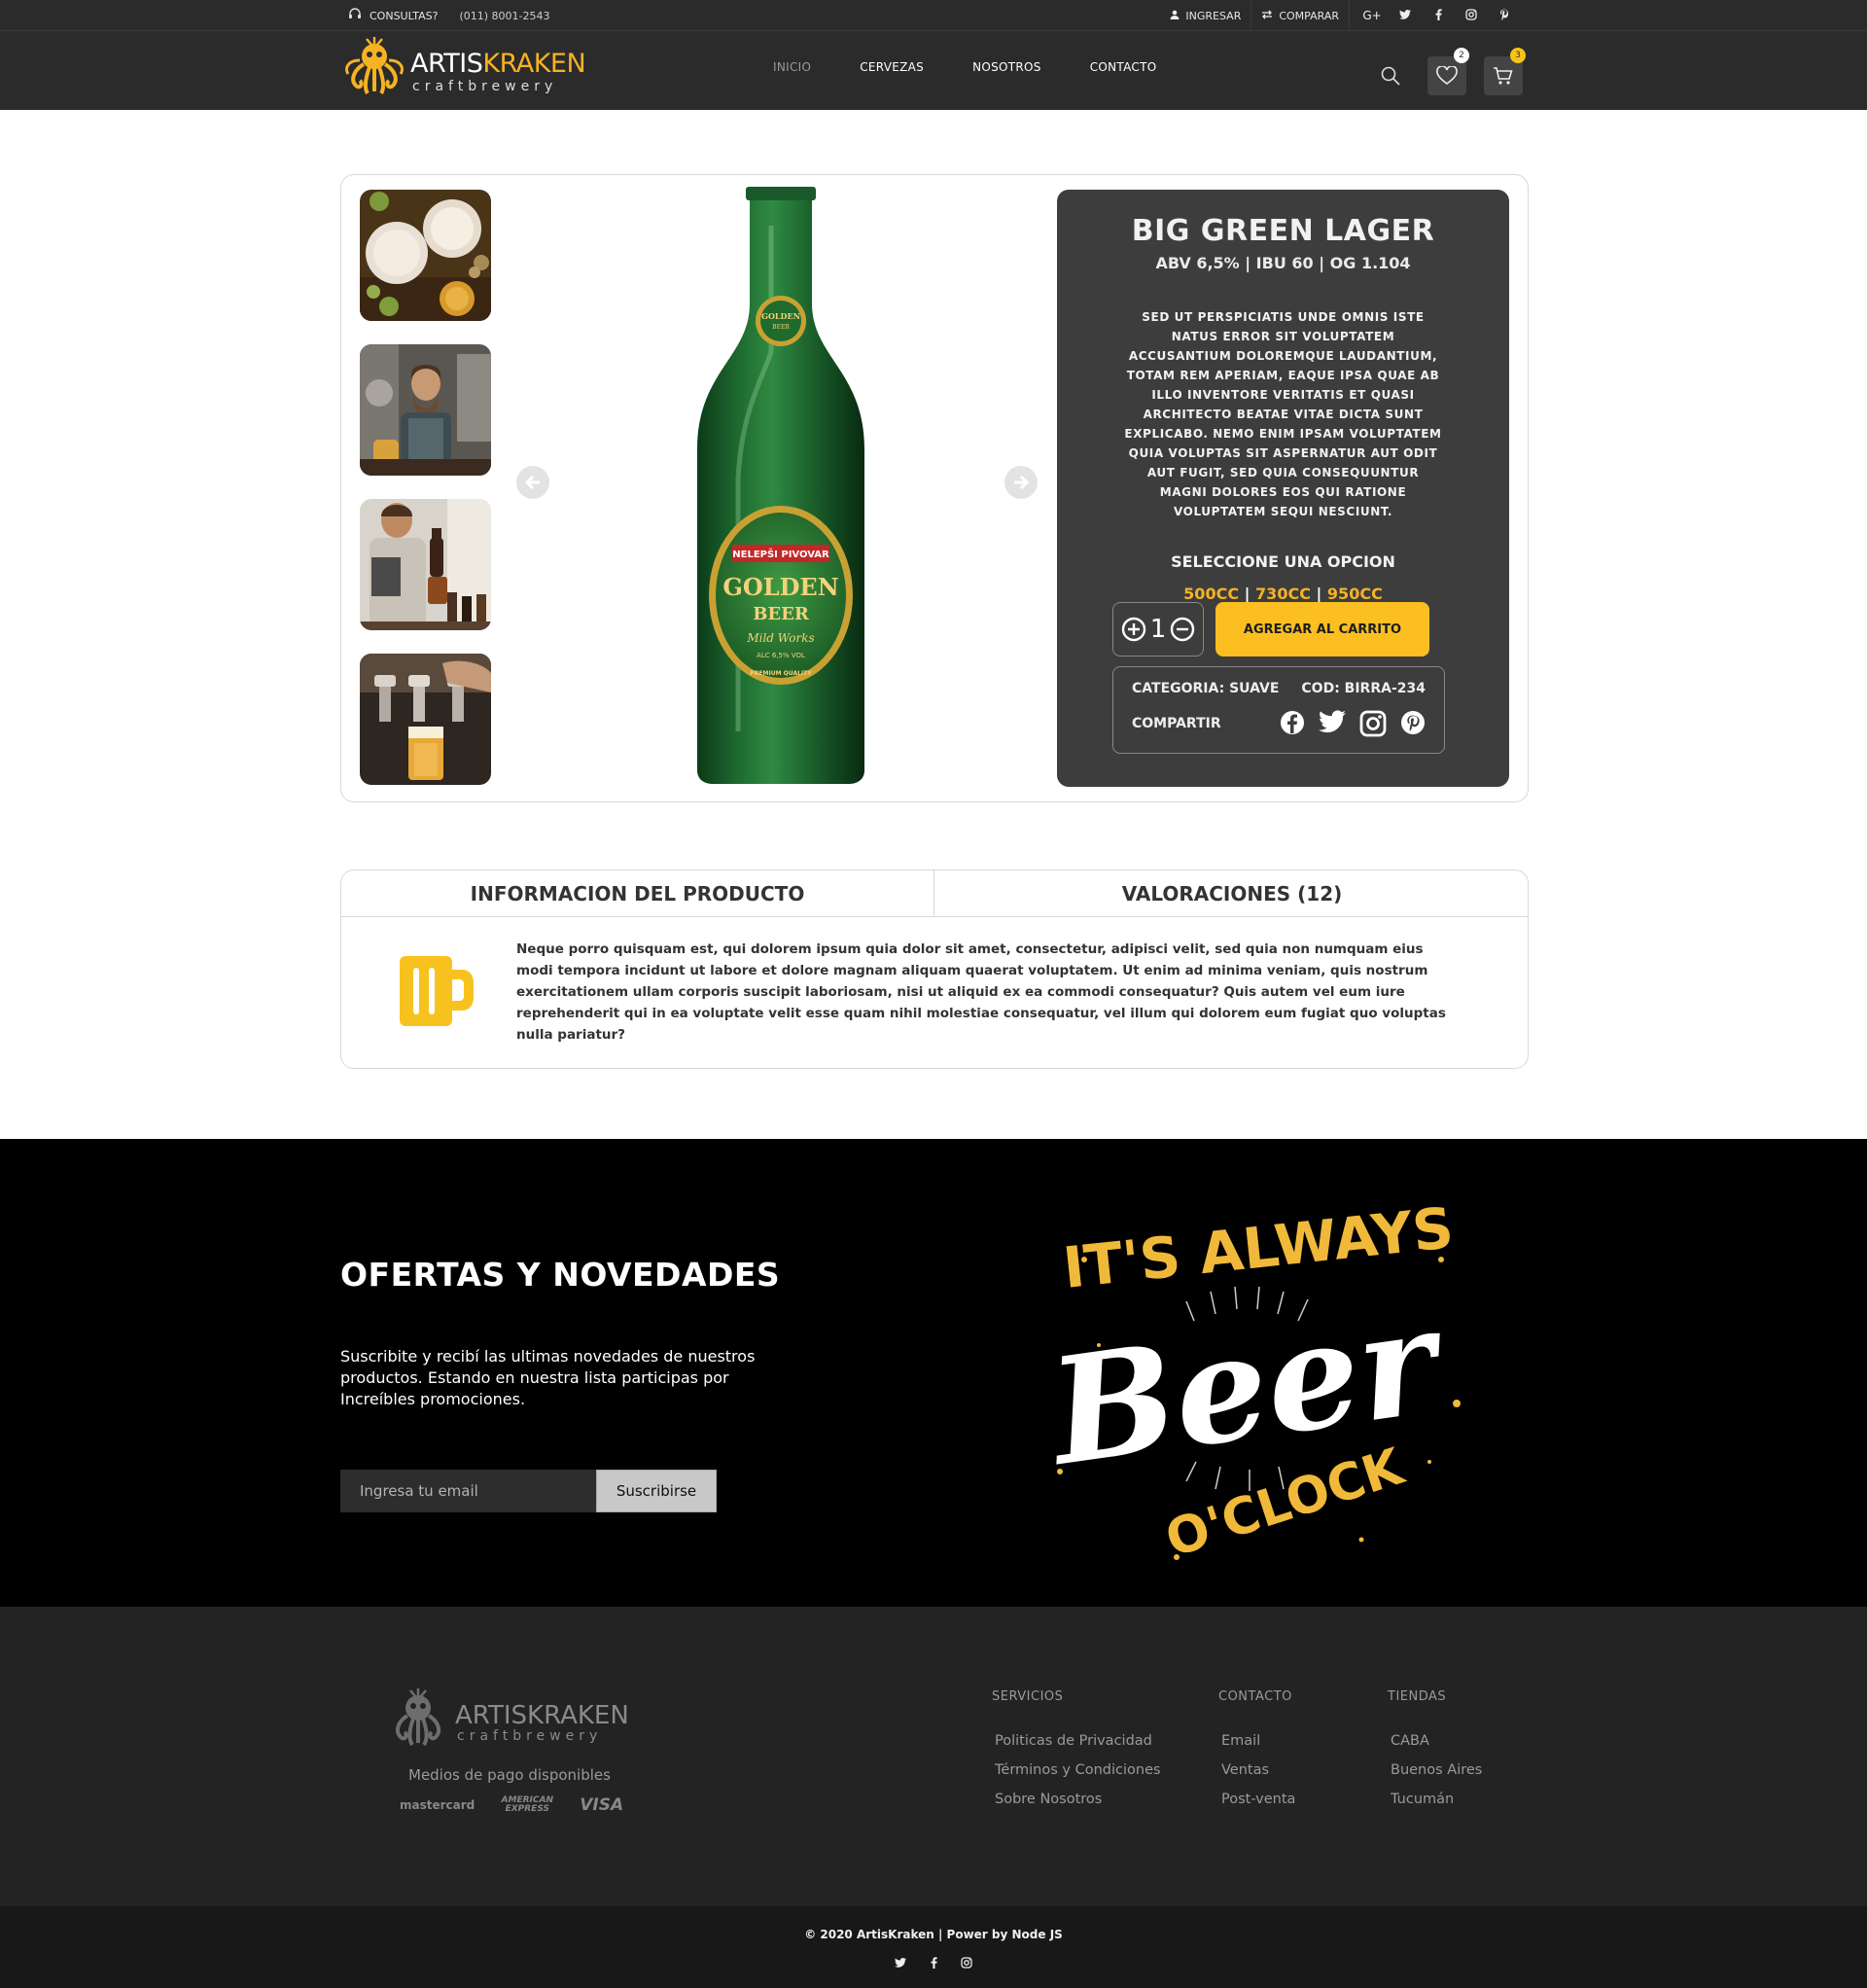 Image resolution: width=1867 pixels, height=1988 pixels. Describe the element at coordinates (1413, 723) in the screenshot. I see `pinterest-share-icon` at that location.